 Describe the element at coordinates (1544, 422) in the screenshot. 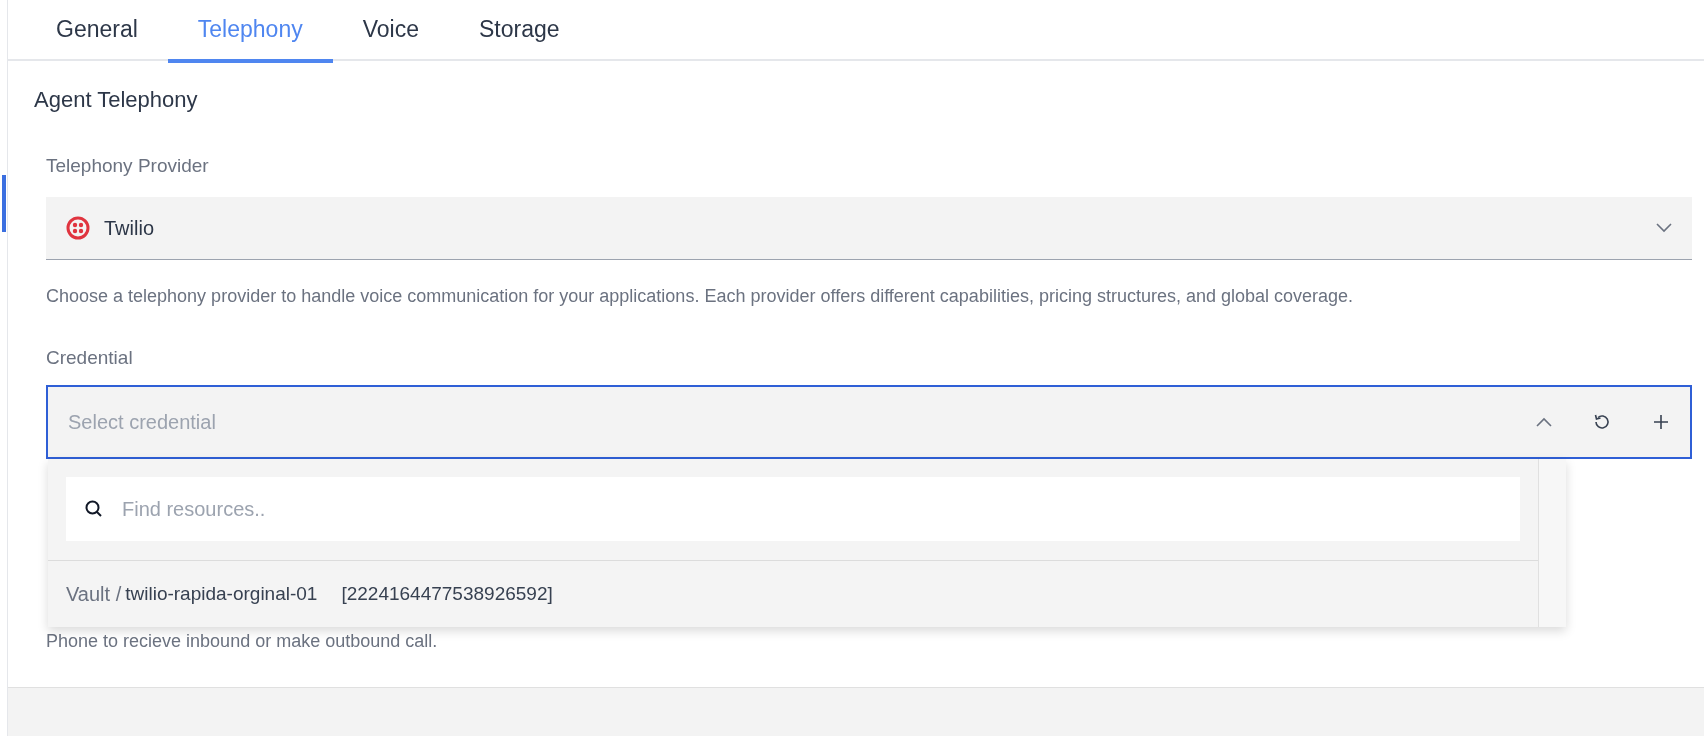

I see `chevron-up-icon` at that location.